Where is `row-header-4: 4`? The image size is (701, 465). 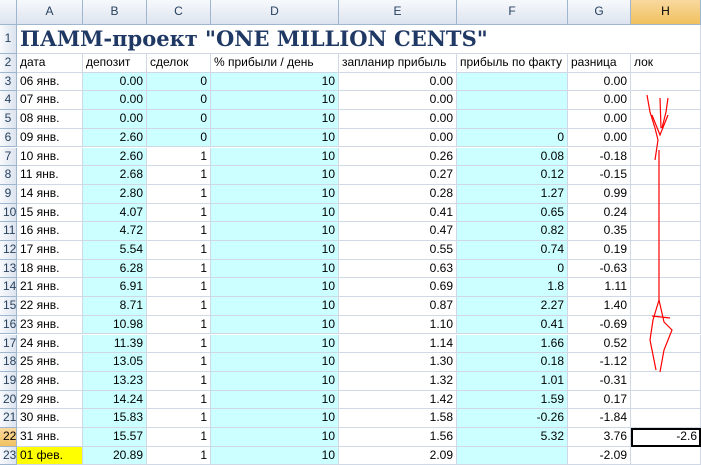 row-header-4: 4 is located at coordinates (8, 101).